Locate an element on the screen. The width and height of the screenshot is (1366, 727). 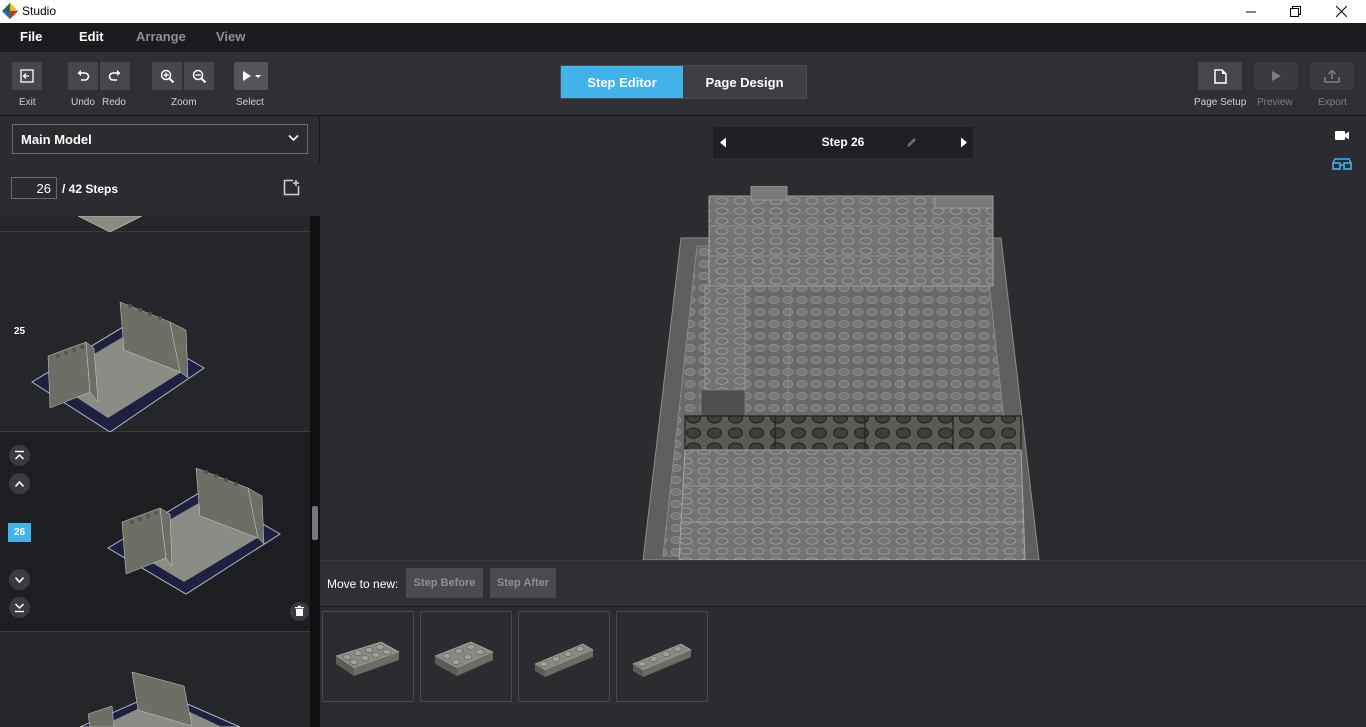
zoom-in-button is located at coordinates (167, 76).